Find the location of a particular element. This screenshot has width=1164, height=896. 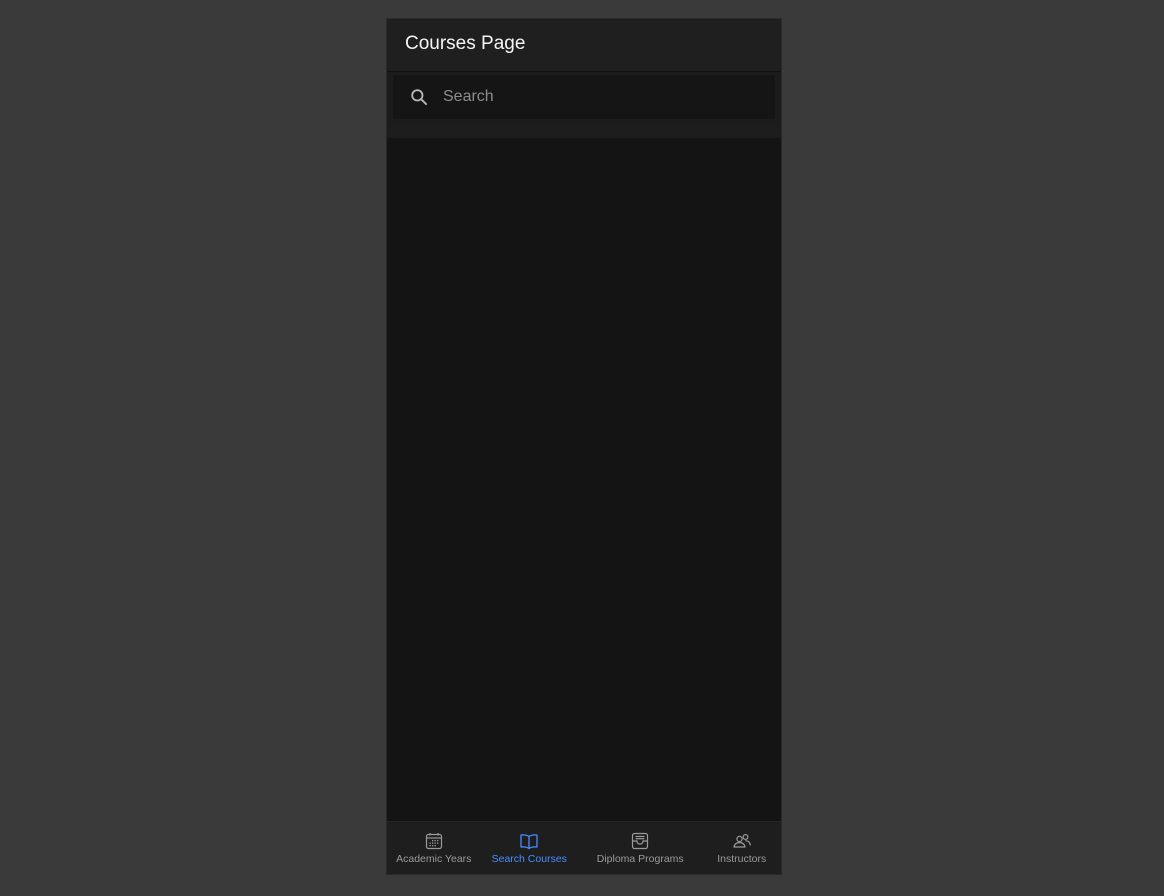

search-divider is located at coordinates (584, 131).